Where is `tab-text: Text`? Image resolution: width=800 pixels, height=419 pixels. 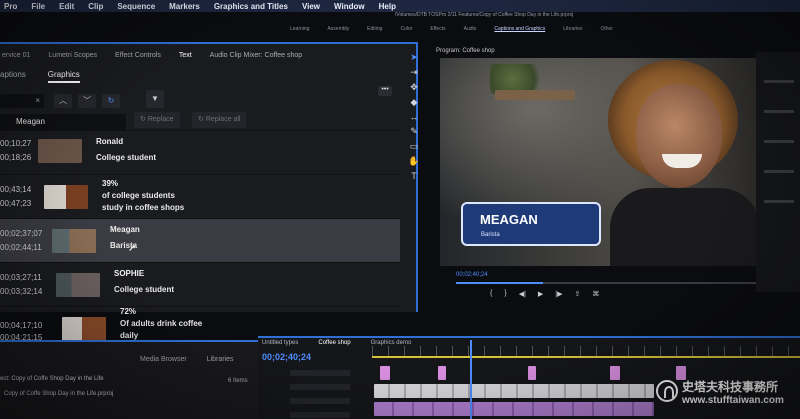 tab-text: Text is located at coordinates (185, 55).